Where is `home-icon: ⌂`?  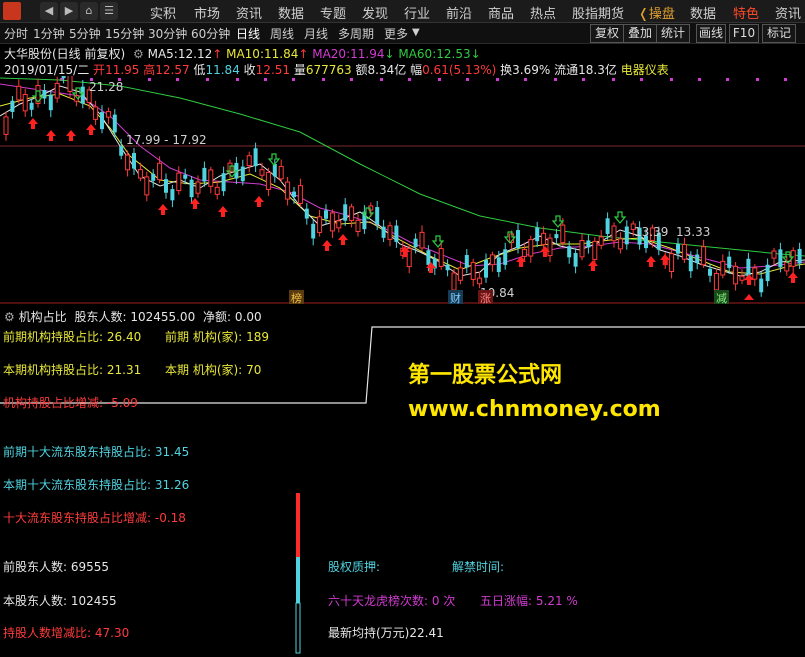
home-icon: ⌂ is located at coordinates (89, 11).